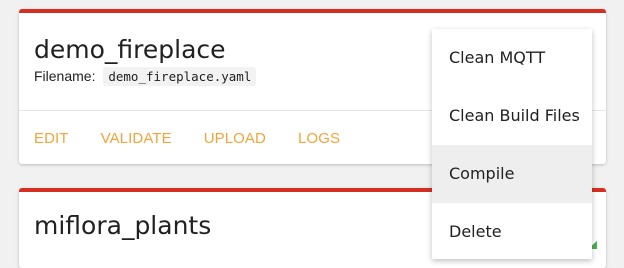 Image resolution: width=624 pixels, height=268 pixels. What do you see at coordinates (203, 138) in the screenshot?
I see `card-actions: EDIT VALIDATE UPLOAD LOGS` at bounding box center [203, 138].